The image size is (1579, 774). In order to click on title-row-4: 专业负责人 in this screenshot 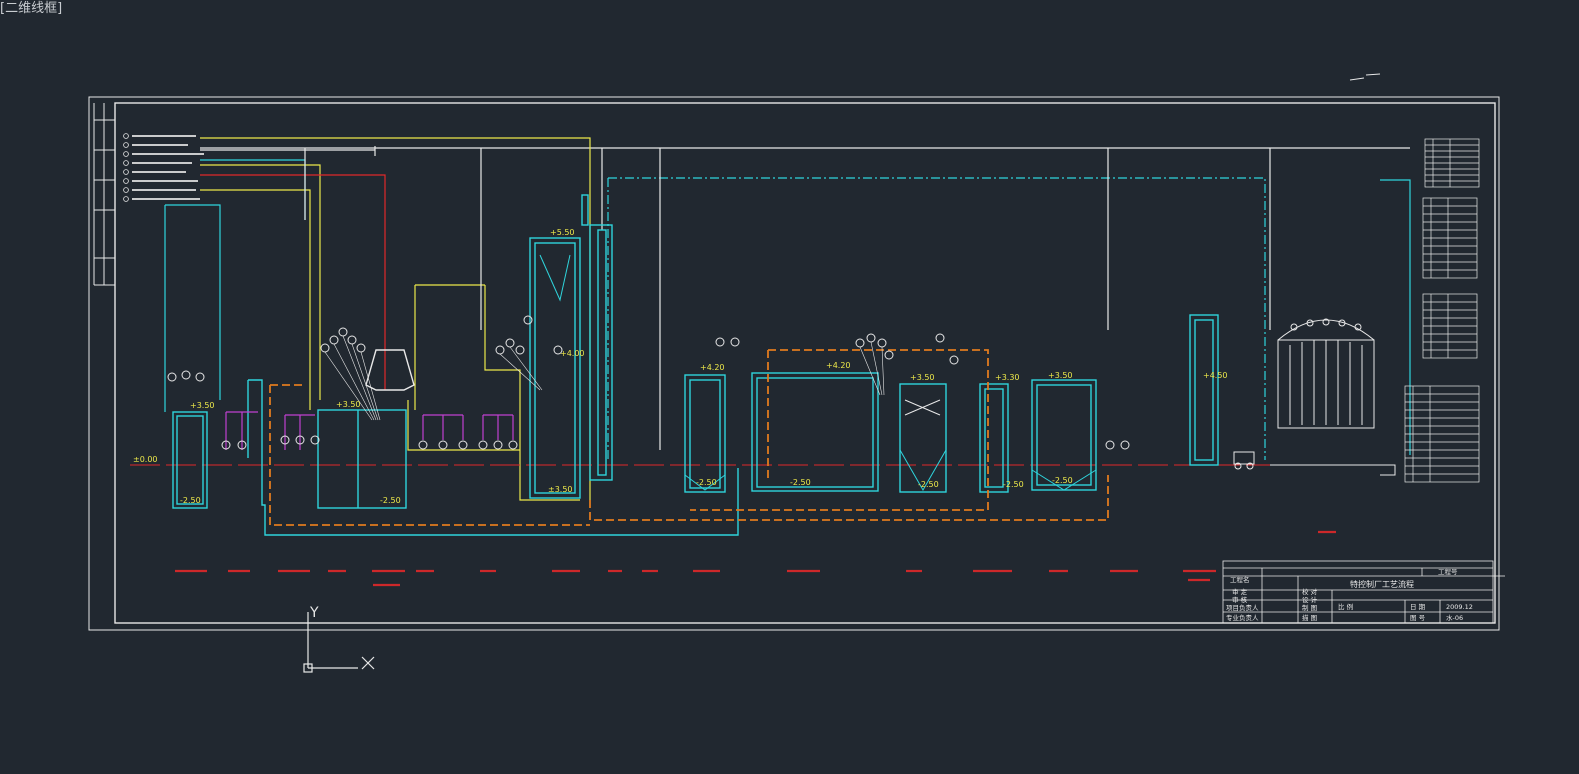, I will do `click(1242, 617)`.